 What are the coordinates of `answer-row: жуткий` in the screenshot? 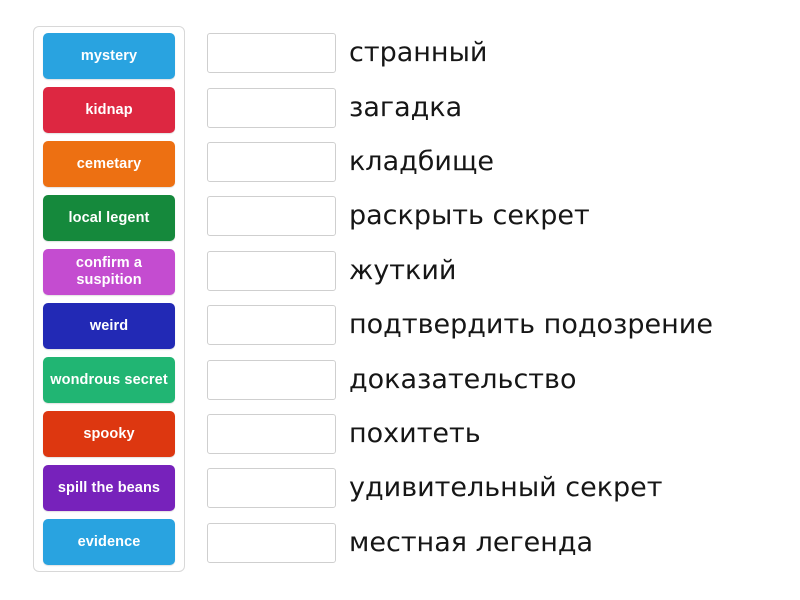 It's located at (487, 271).